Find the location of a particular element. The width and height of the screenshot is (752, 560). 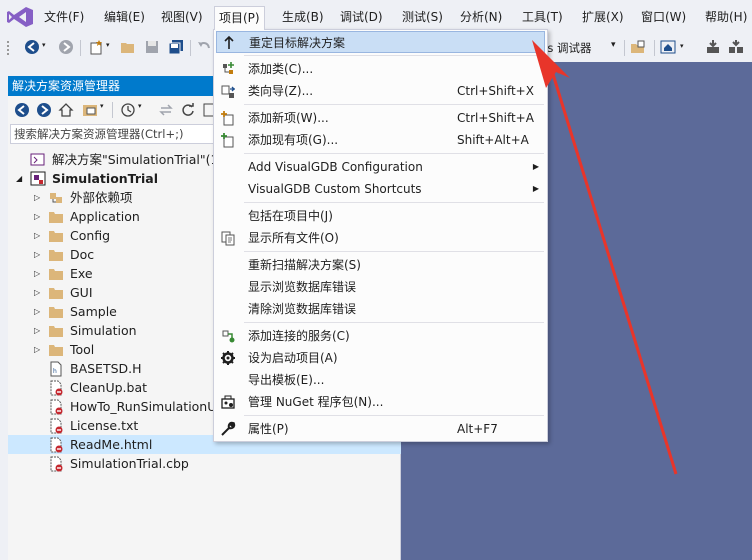

views-dropdown-icon: ▾ is located at coordinates (102, 106).